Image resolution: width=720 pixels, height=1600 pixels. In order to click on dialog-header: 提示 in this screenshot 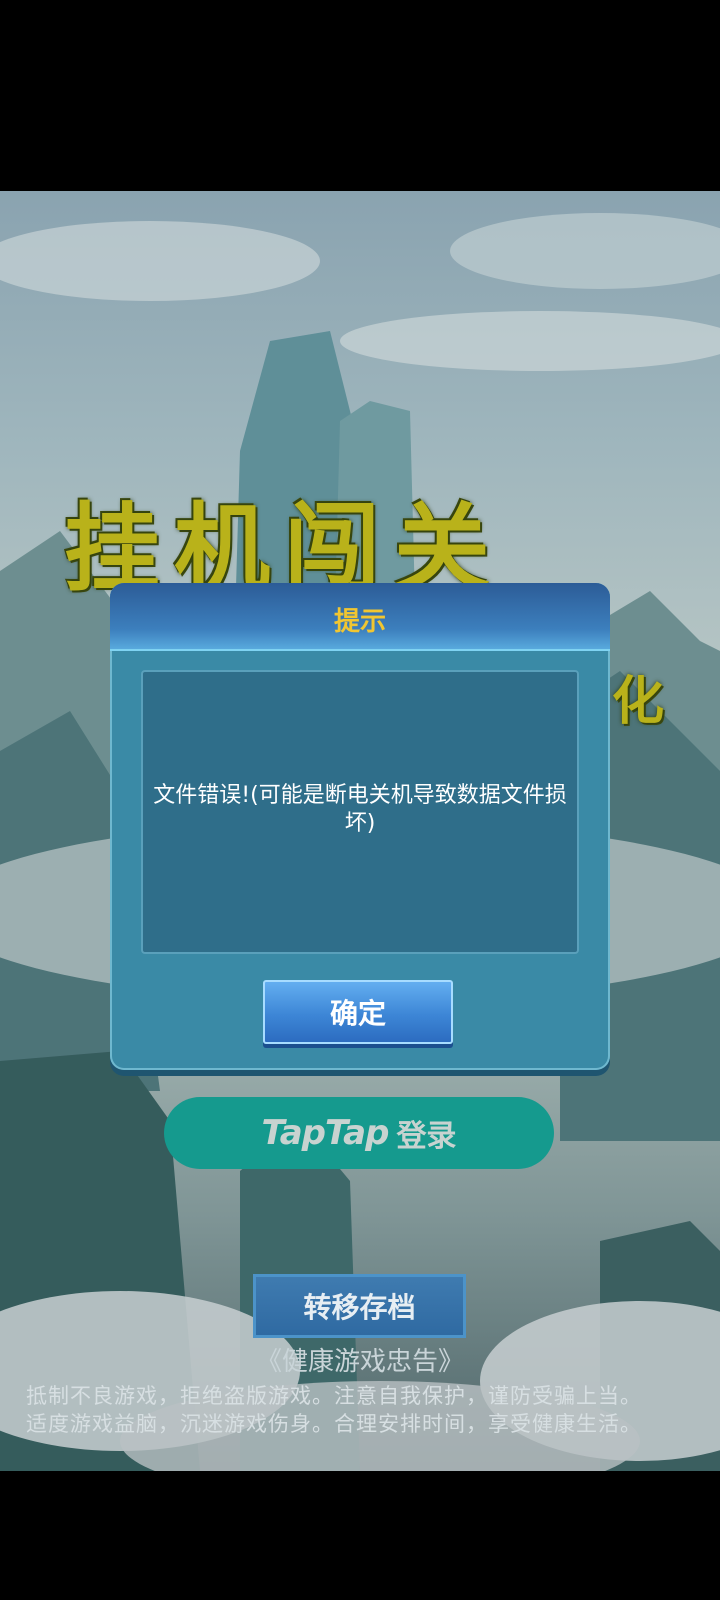, I will do `click(360, 617)`.